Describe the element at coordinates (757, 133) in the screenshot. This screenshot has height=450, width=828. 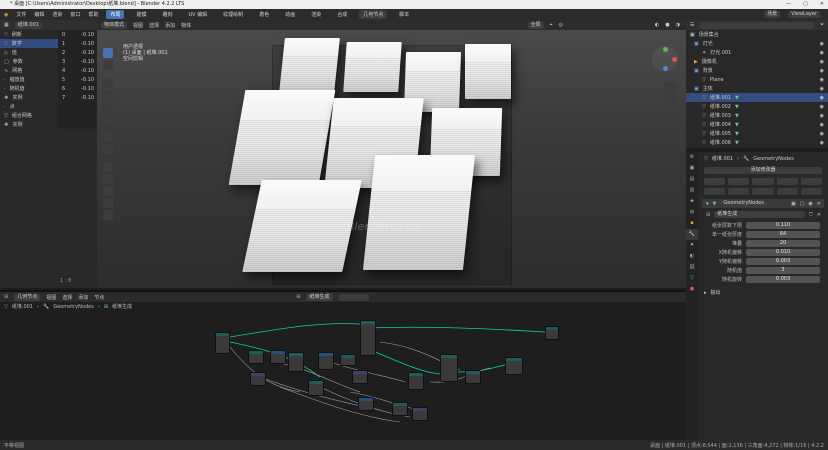
I see `outliner-item: ▽ 纸堆.005 ▼ ◉` at that location.